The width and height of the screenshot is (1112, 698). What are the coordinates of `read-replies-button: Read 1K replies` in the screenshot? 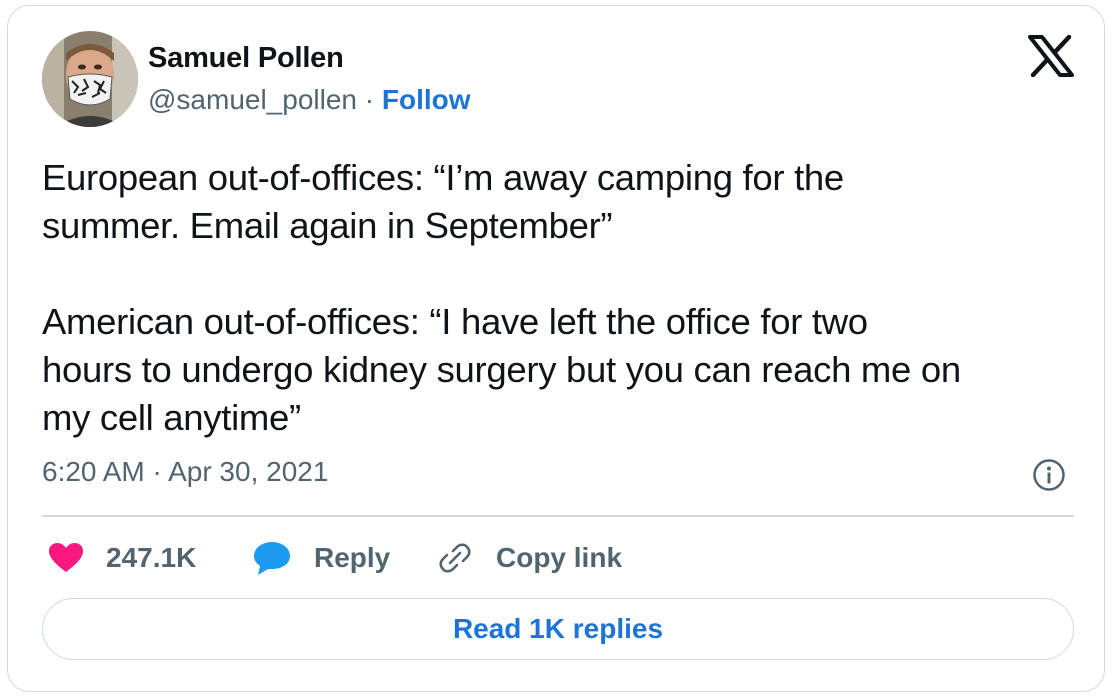 It's located at (558, 629).